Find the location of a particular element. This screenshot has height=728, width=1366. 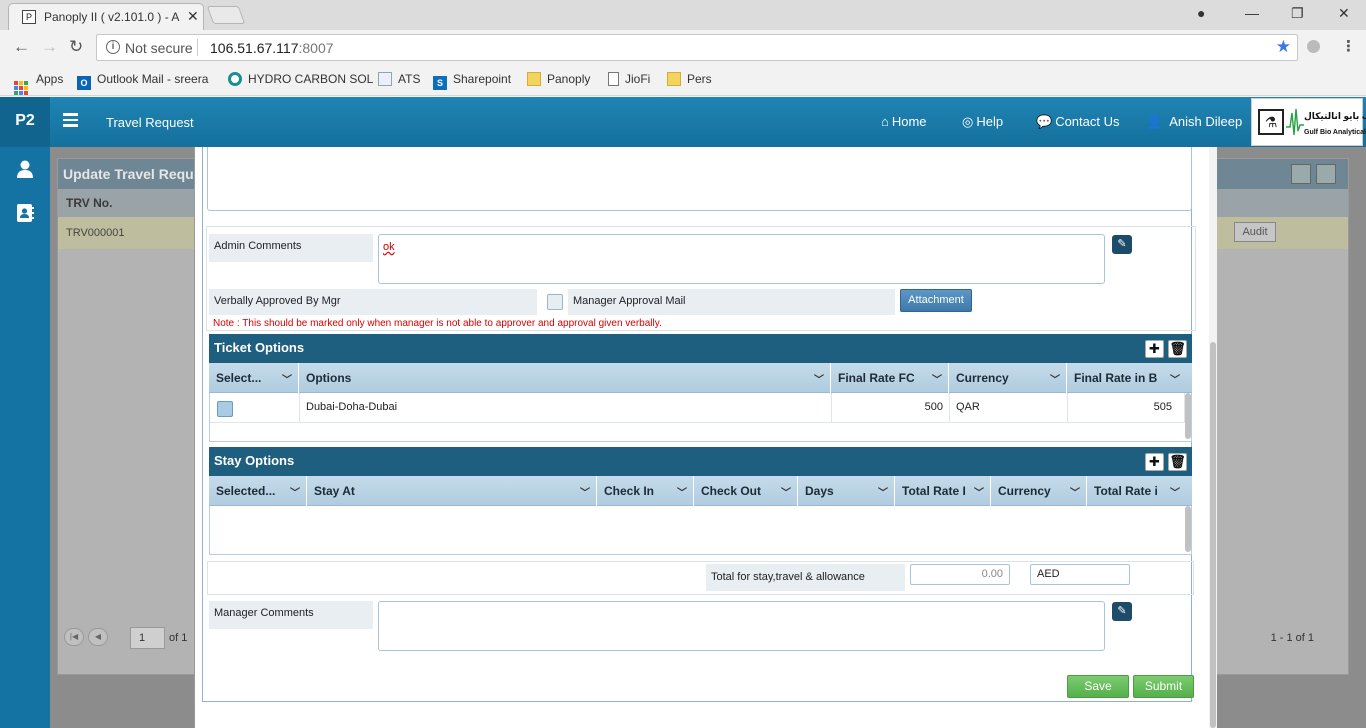

sidebar-contacts-icon is located at coordinates (25, 213).